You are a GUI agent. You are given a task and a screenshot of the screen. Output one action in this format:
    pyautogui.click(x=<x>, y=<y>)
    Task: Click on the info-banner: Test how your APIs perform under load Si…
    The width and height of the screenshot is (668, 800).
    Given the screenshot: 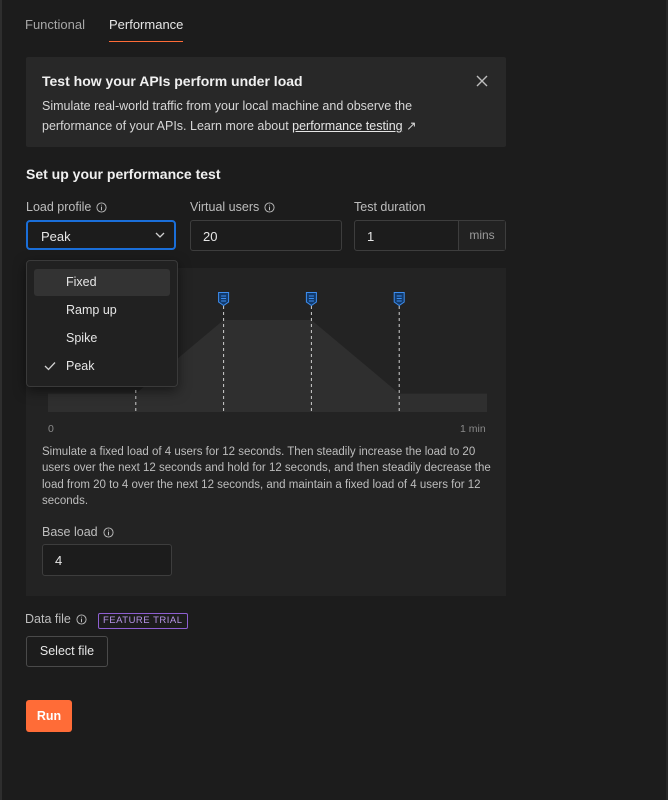 What is the action you would take?
    pyautogui.click(x=266, y=102)
    